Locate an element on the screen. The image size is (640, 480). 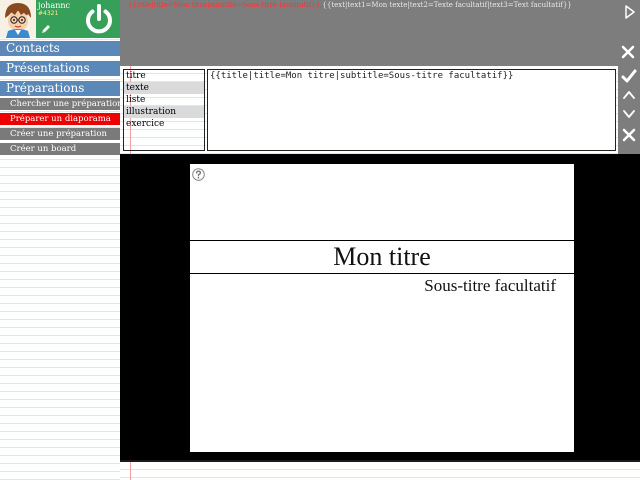
slide-subtitle: Sous-titre facultatif is located at coordinates (490, 285).